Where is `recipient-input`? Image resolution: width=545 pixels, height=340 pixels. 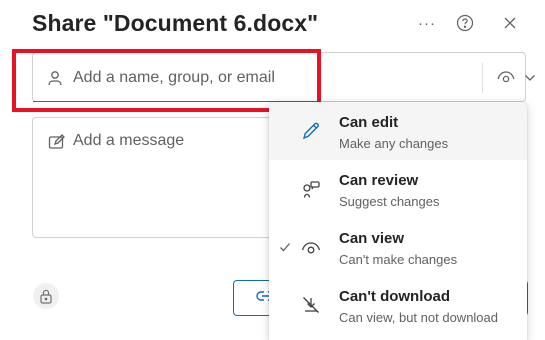
recipient-input is located at coordinates (198, 78).